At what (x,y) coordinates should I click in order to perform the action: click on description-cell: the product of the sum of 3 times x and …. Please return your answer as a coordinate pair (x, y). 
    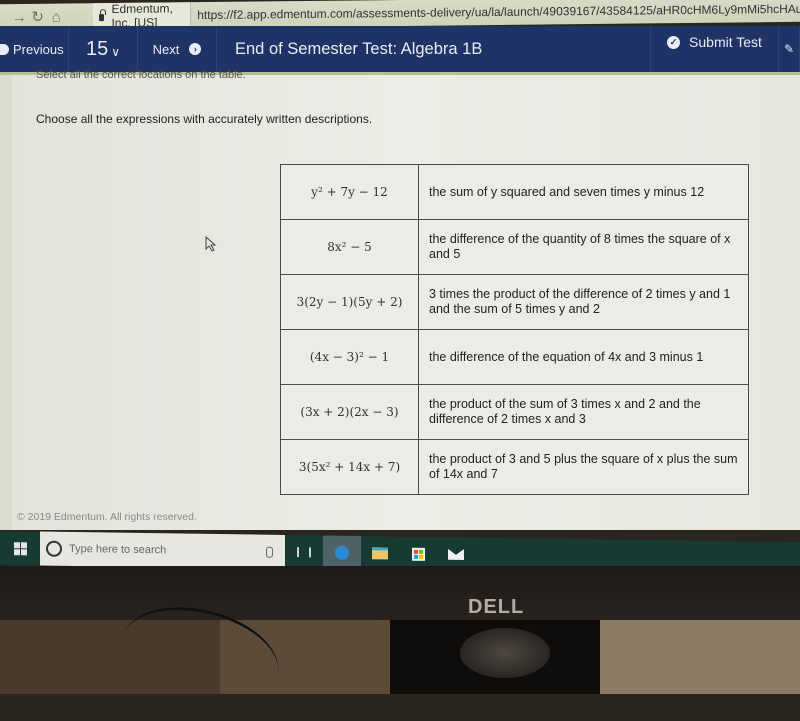
    Looking at the image, I should click on (583, 412).